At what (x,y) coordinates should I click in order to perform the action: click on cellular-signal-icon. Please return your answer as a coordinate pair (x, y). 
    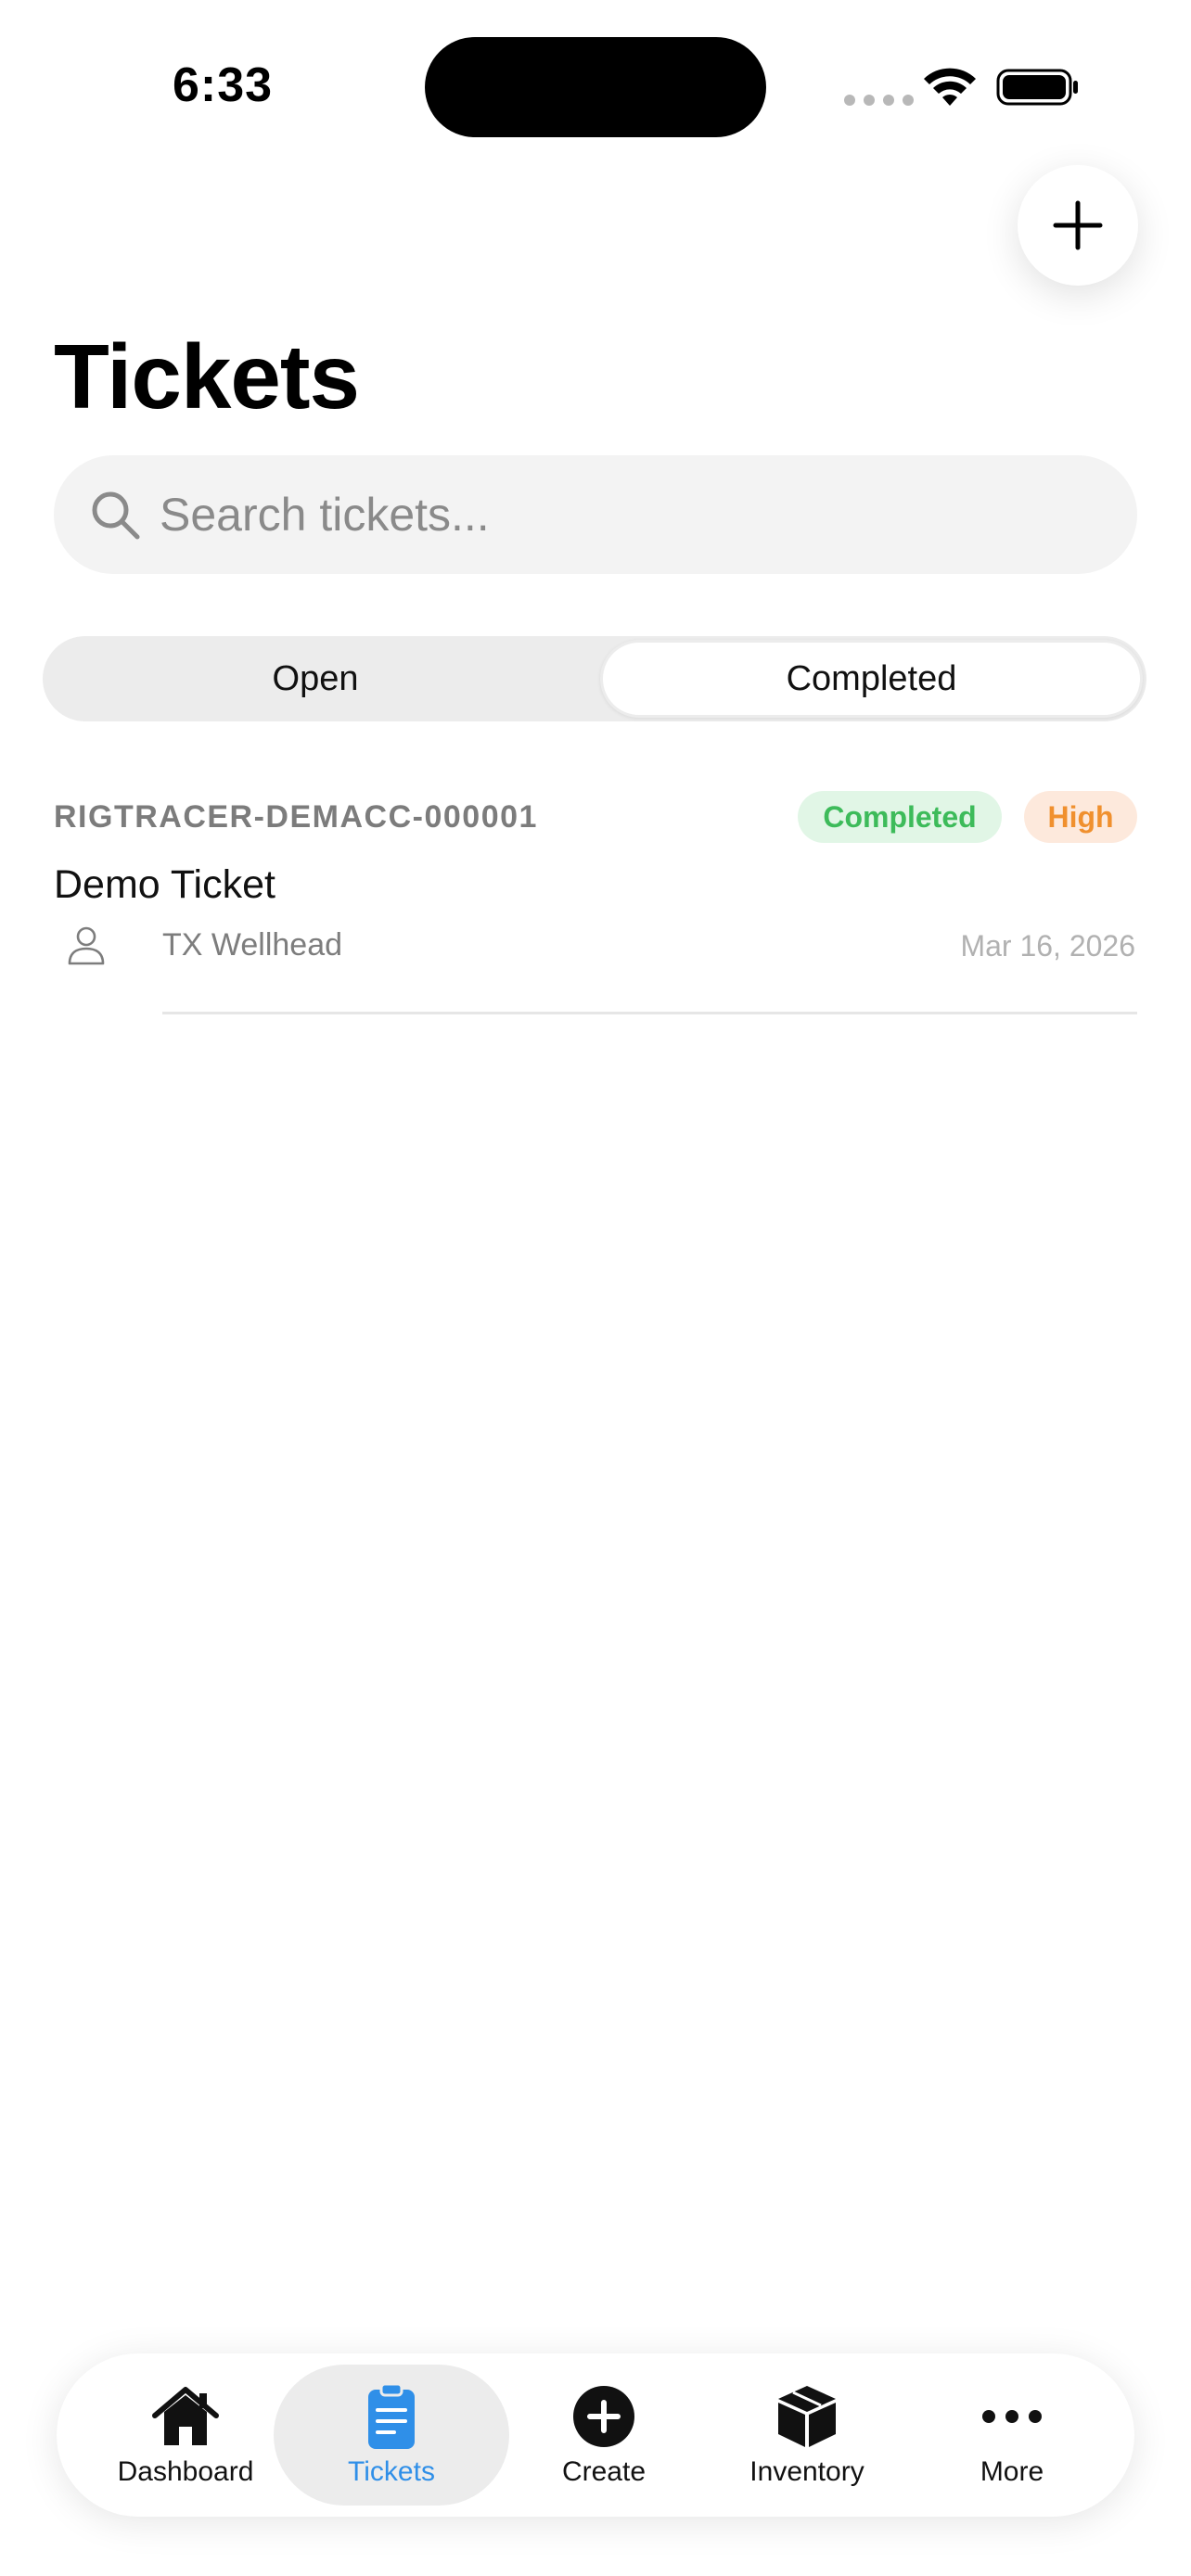
    Looking at the image, I should click on (879, 100).